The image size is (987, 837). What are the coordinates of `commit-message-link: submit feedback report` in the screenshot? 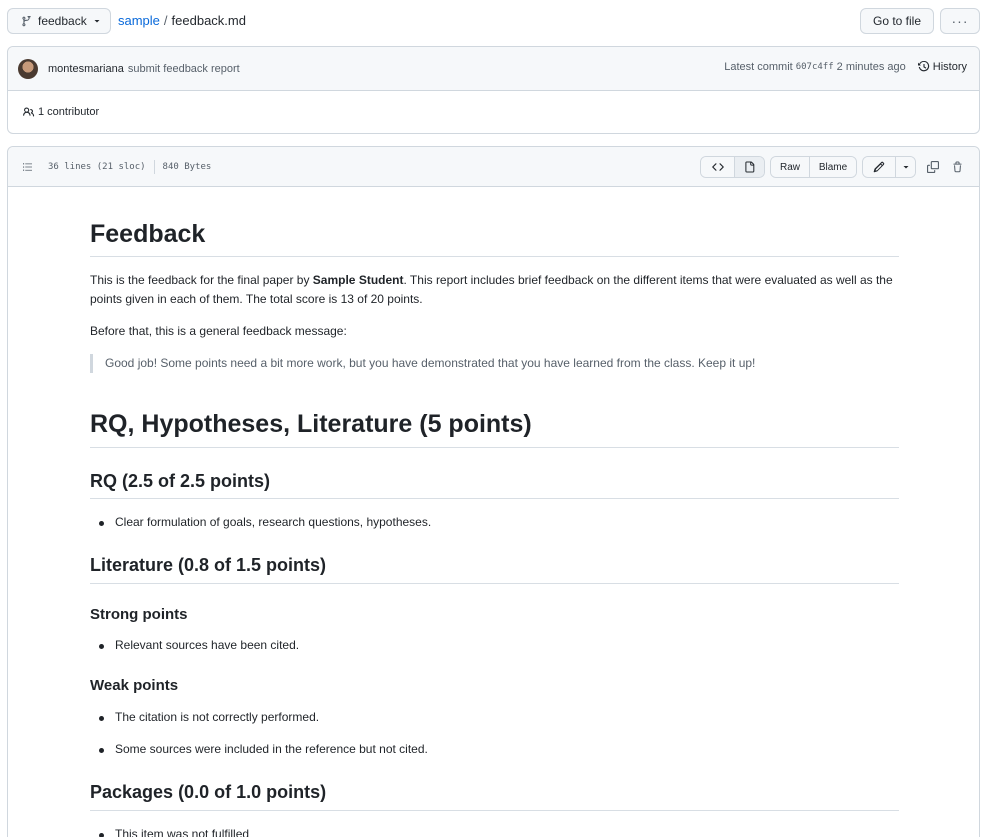 It's located at (184, 69).